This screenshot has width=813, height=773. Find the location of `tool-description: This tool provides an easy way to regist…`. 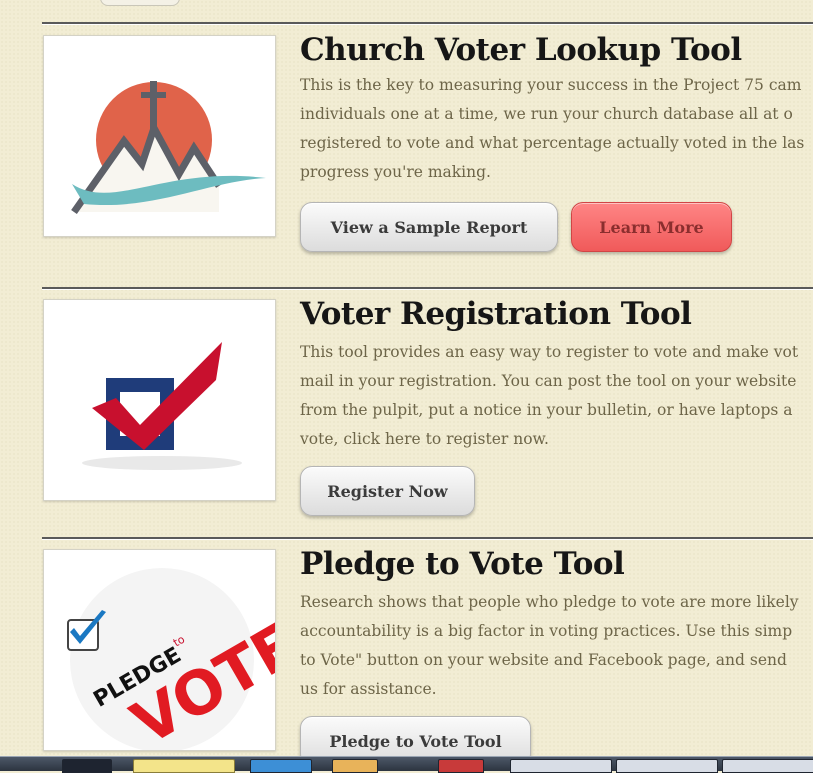

tool-description: This tool provides an easy way to regist… is located at coordinates (556, 396).